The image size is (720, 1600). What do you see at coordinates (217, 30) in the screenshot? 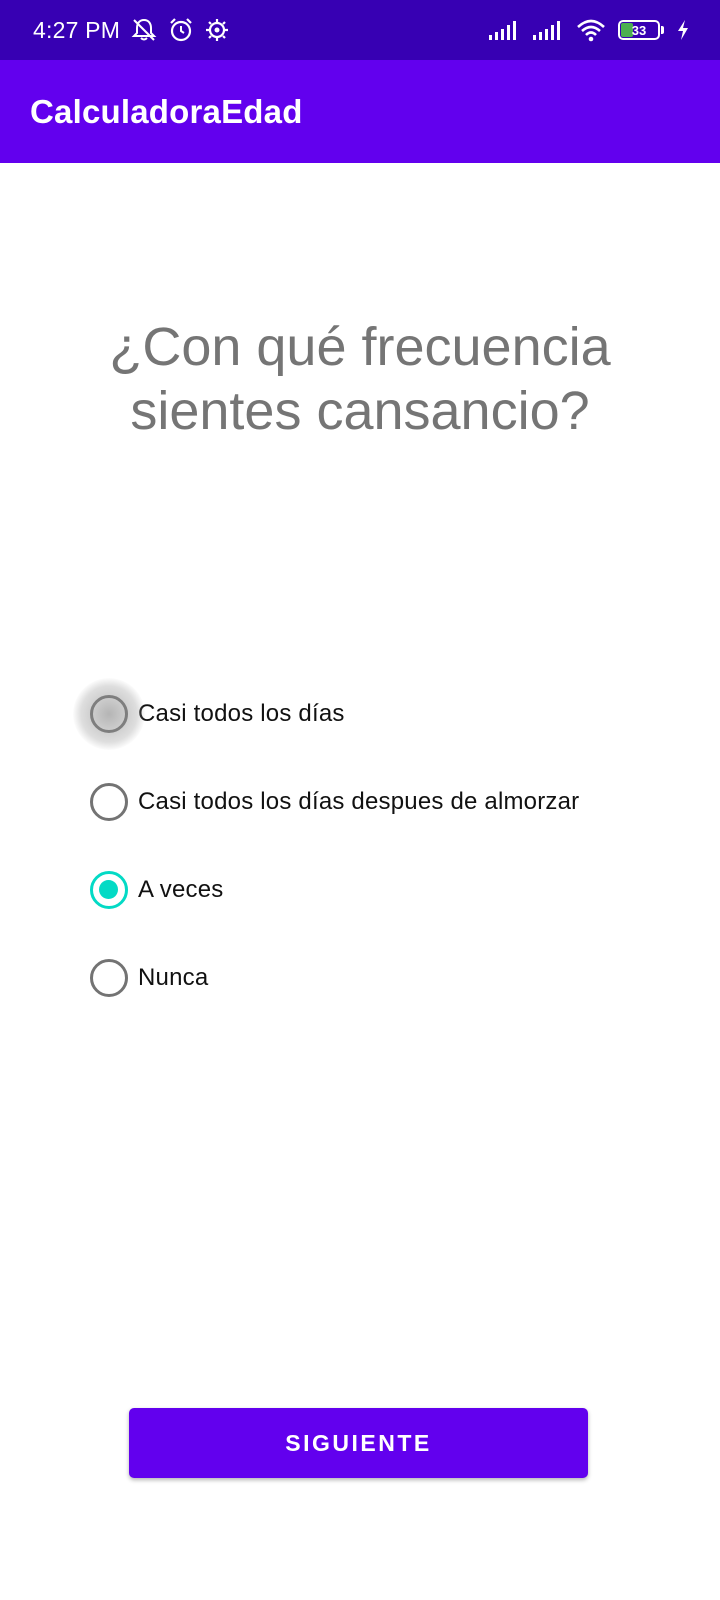
I see `settings-icon` at bounding box center [217, 30].